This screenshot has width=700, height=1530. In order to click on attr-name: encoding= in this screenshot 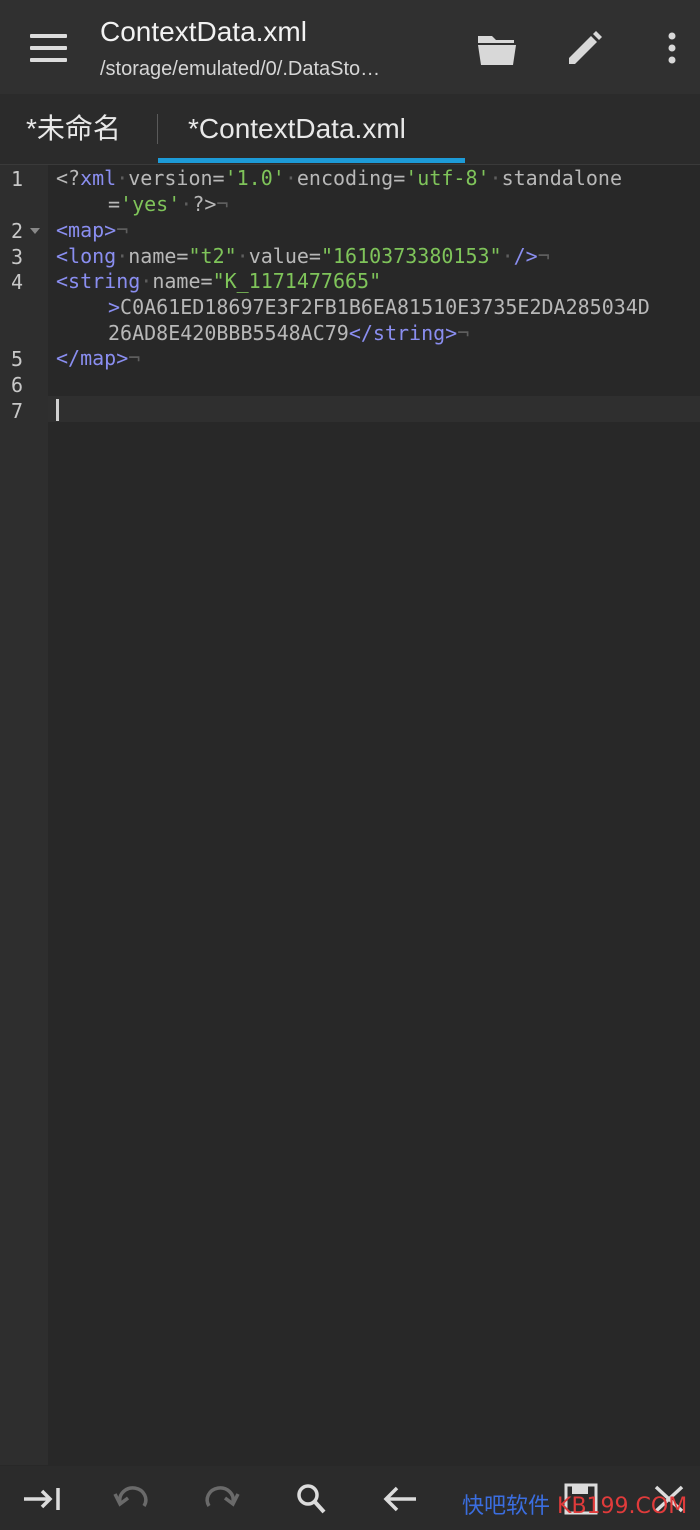, I will do `click(351, 178)`.